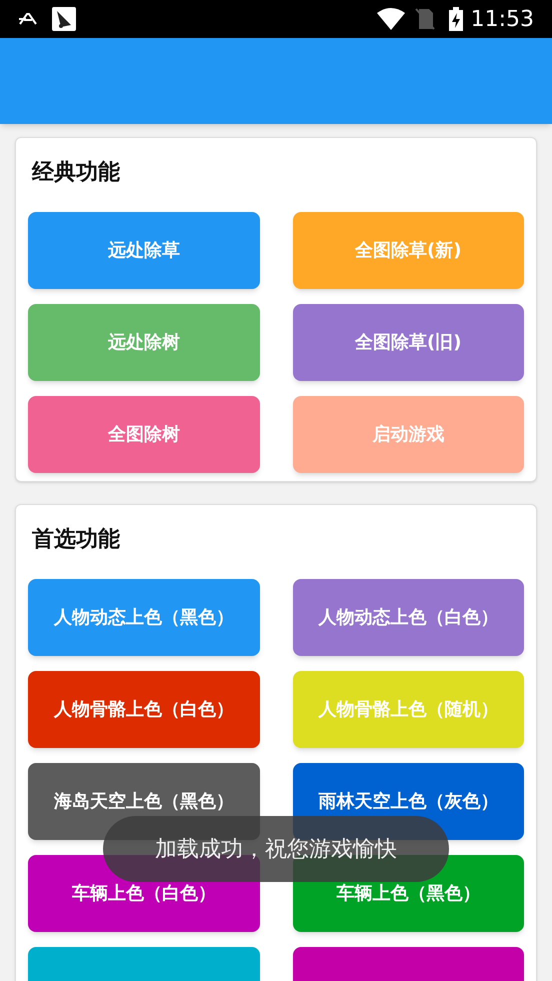 The image size is (552, 981). What do you see at coordinates (76, 540) in the screenshot?
I see `section-title: 首选功能` at bounding box center [76, 540].